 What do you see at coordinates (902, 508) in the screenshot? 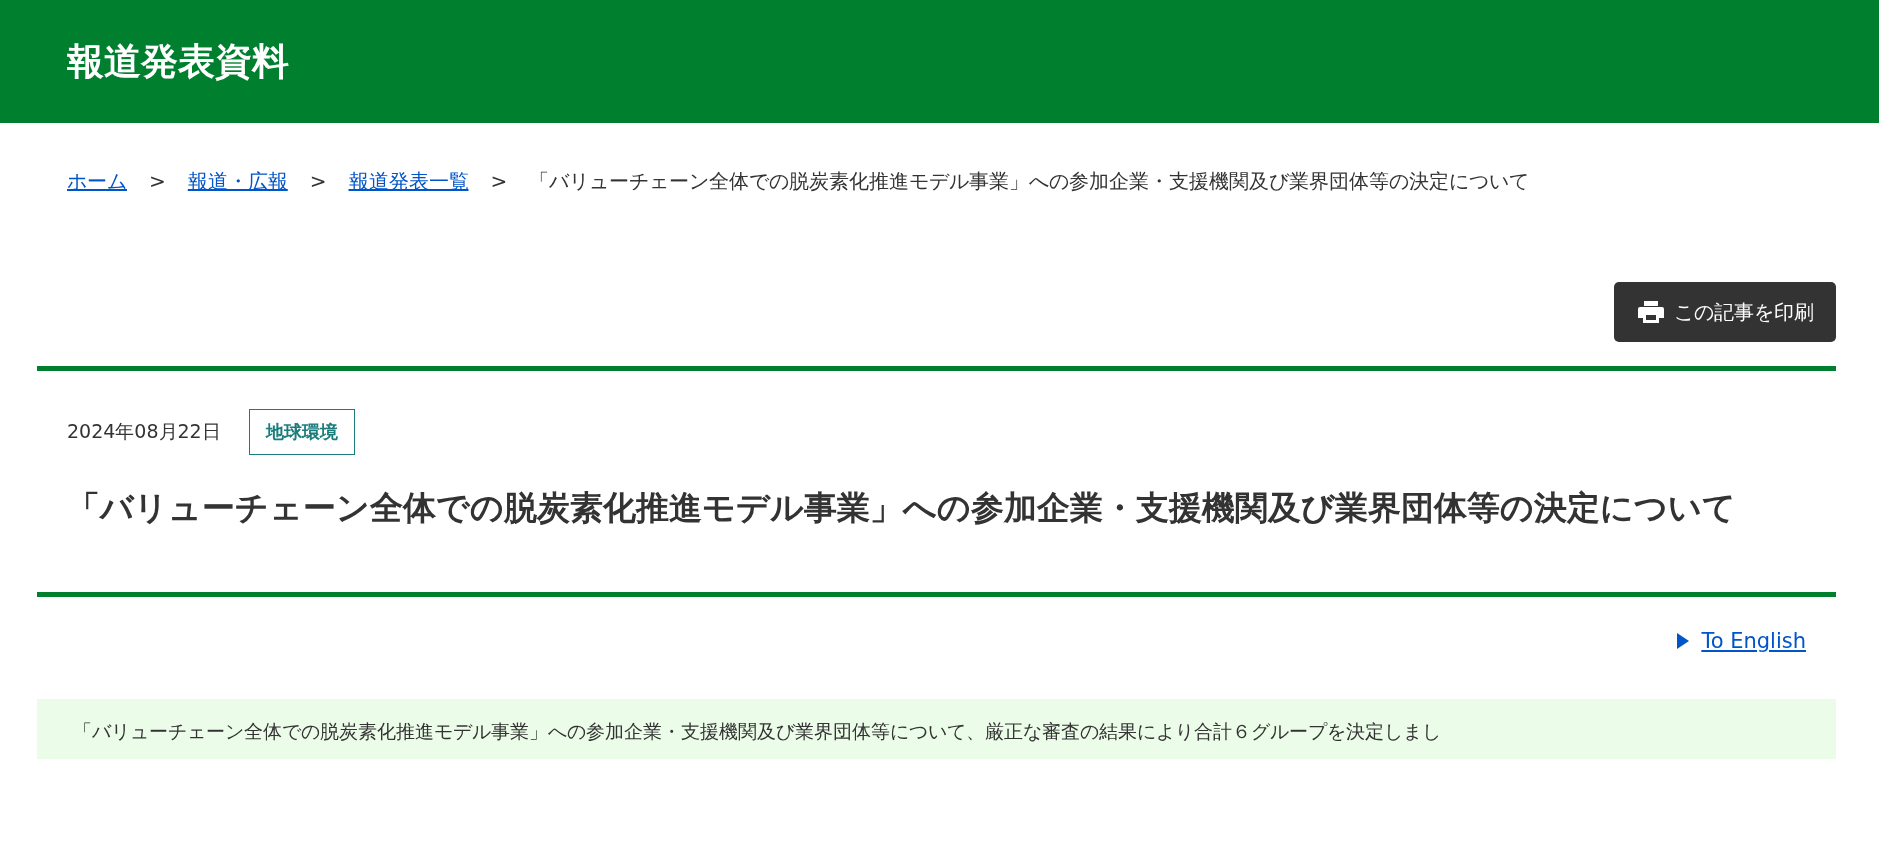
I see `article-title: 「バリューチェーン全体での脱炭素化推進モデル事業」への参加企業・支援機関及び業界団体等の決定について` at bounding box center [902, 508].